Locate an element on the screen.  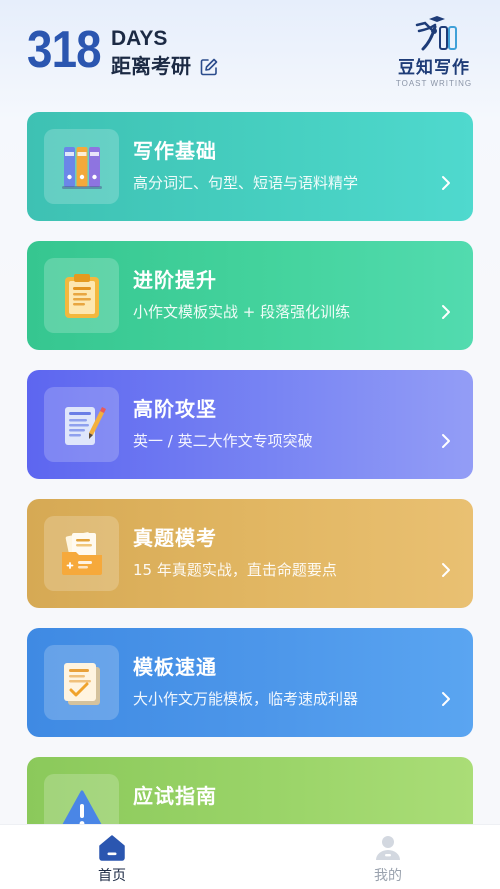
card-description: 大小作文万能模板，临考速成利器 is located at coordinates (246, 699).